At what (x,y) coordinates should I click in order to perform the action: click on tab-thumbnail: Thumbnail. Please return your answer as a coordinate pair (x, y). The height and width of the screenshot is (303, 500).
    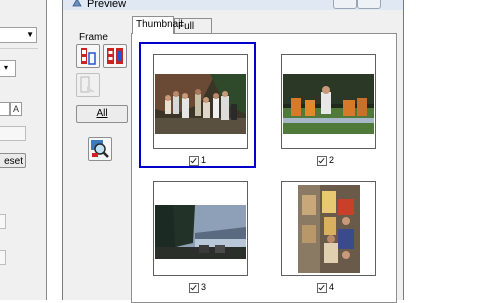
    Looking at the image, I should click on (157, 25).